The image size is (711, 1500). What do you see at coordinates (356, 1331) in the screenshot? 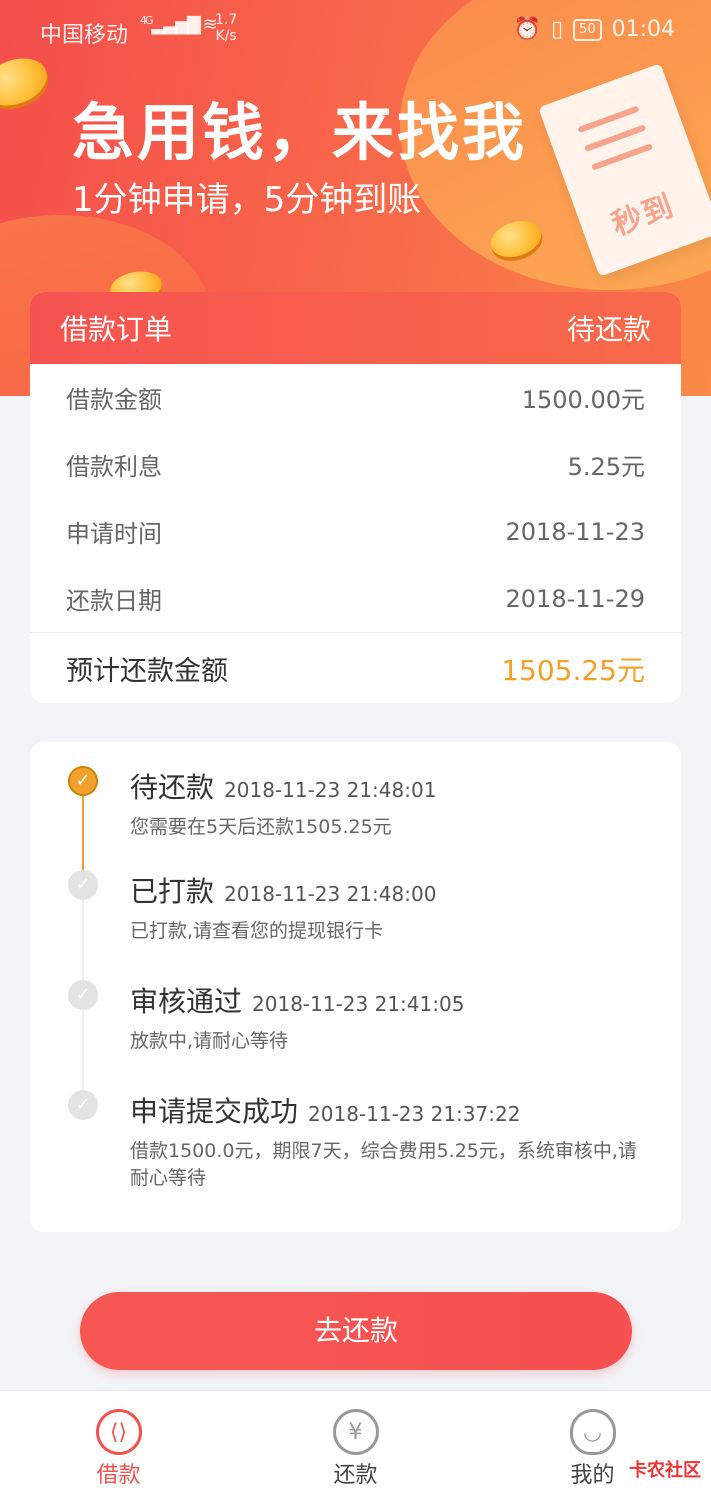
I see `repay-button: 去还款` at bounding box center [356, 1331].